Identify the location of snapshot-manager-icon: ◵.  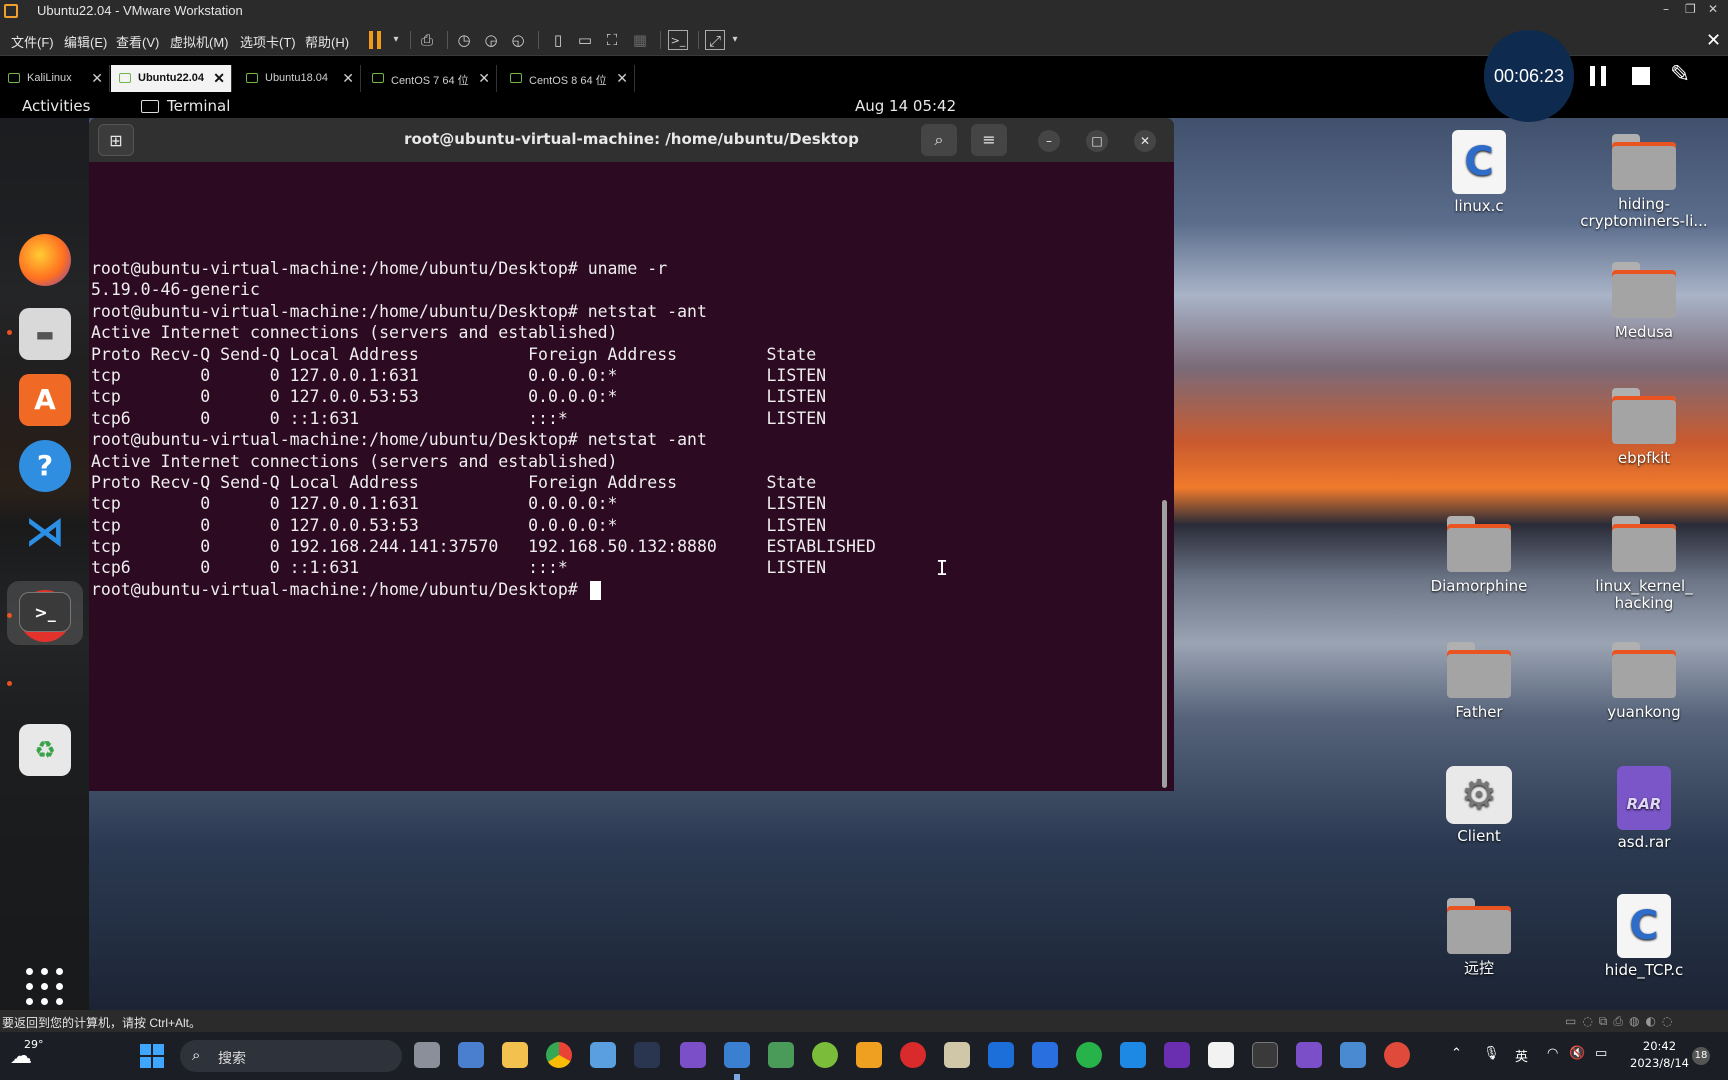
(518, 40).